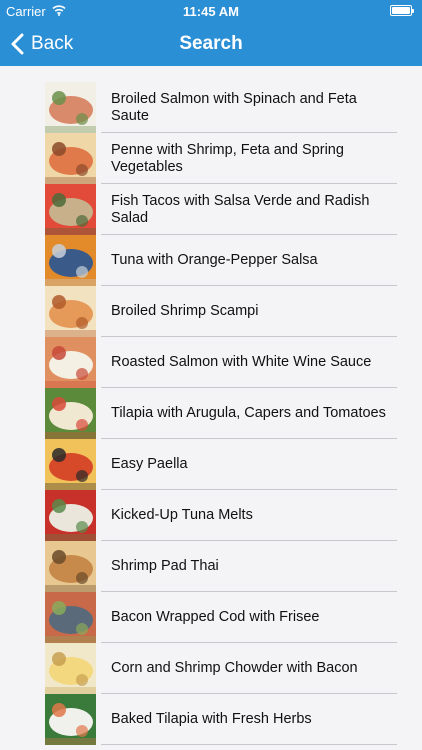  Describe the element at coordinates (185, 311) in the screenshot. I see `recipe-title: Broiled Shrimp Scampi` at that location.